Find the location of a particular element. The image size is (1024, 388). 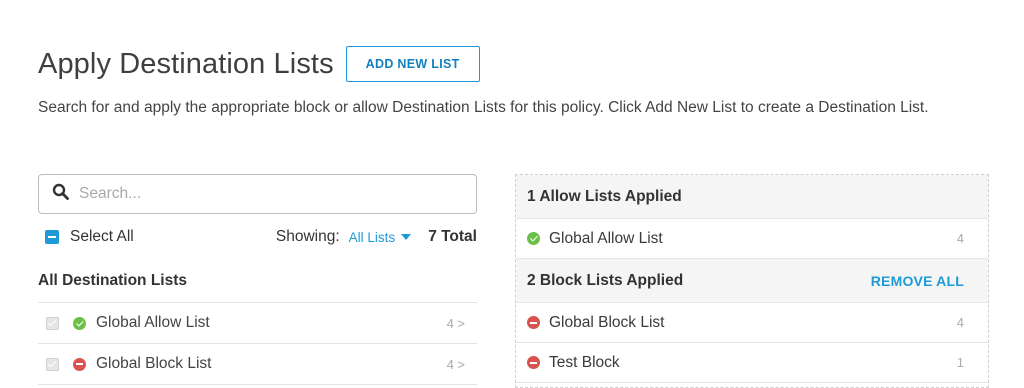

applied-block-item: Global Block List 4 is located at coordinates (752, 323).